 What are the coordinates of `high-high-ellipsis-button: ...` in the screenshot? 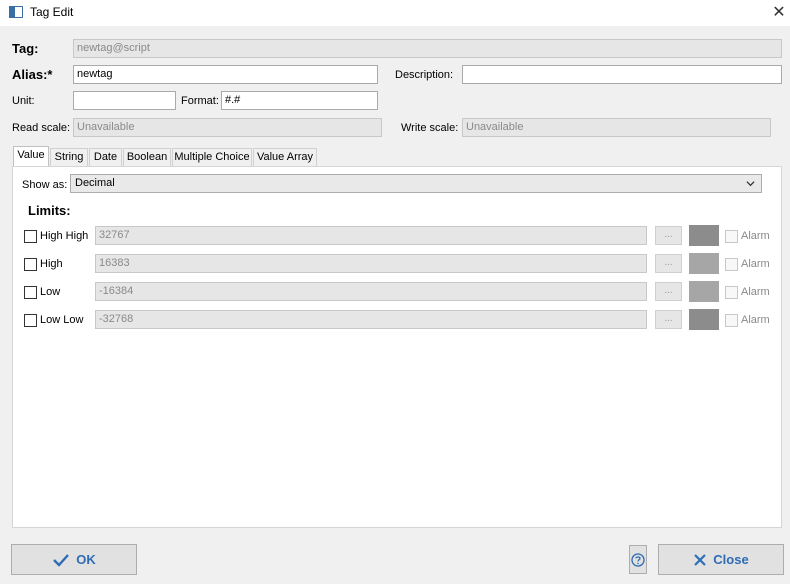 It's located at (668, 235).